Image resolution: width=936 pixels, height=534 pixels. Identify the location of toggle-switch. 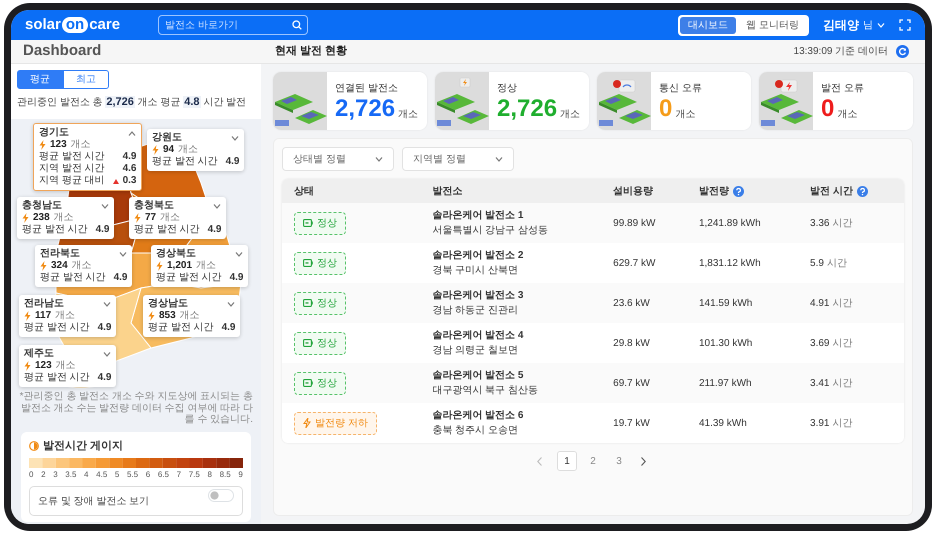
(221, 495).